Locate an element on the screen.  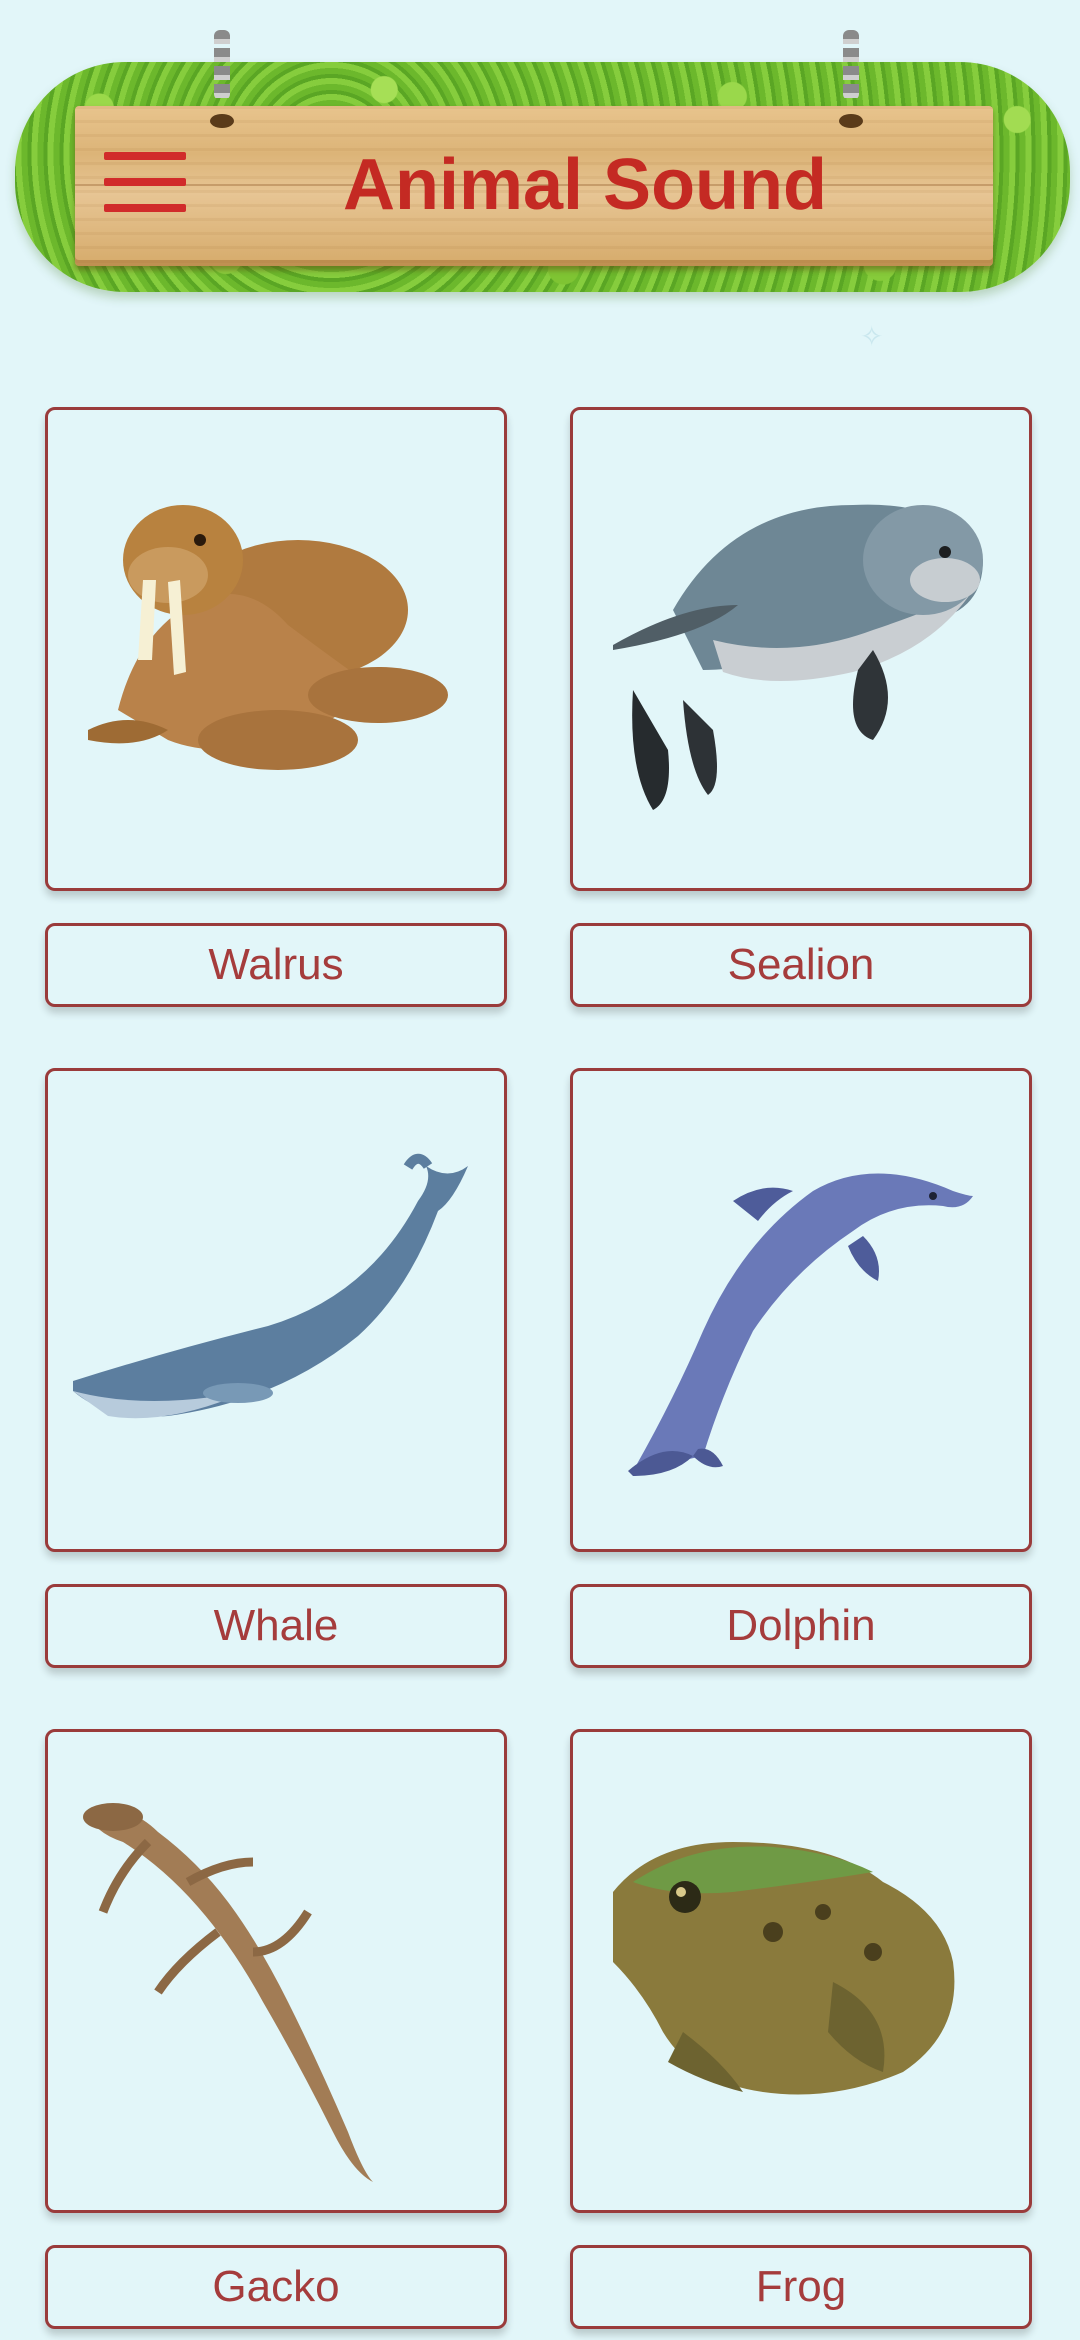
sign-hole-right is located at coordinates (851, 121).